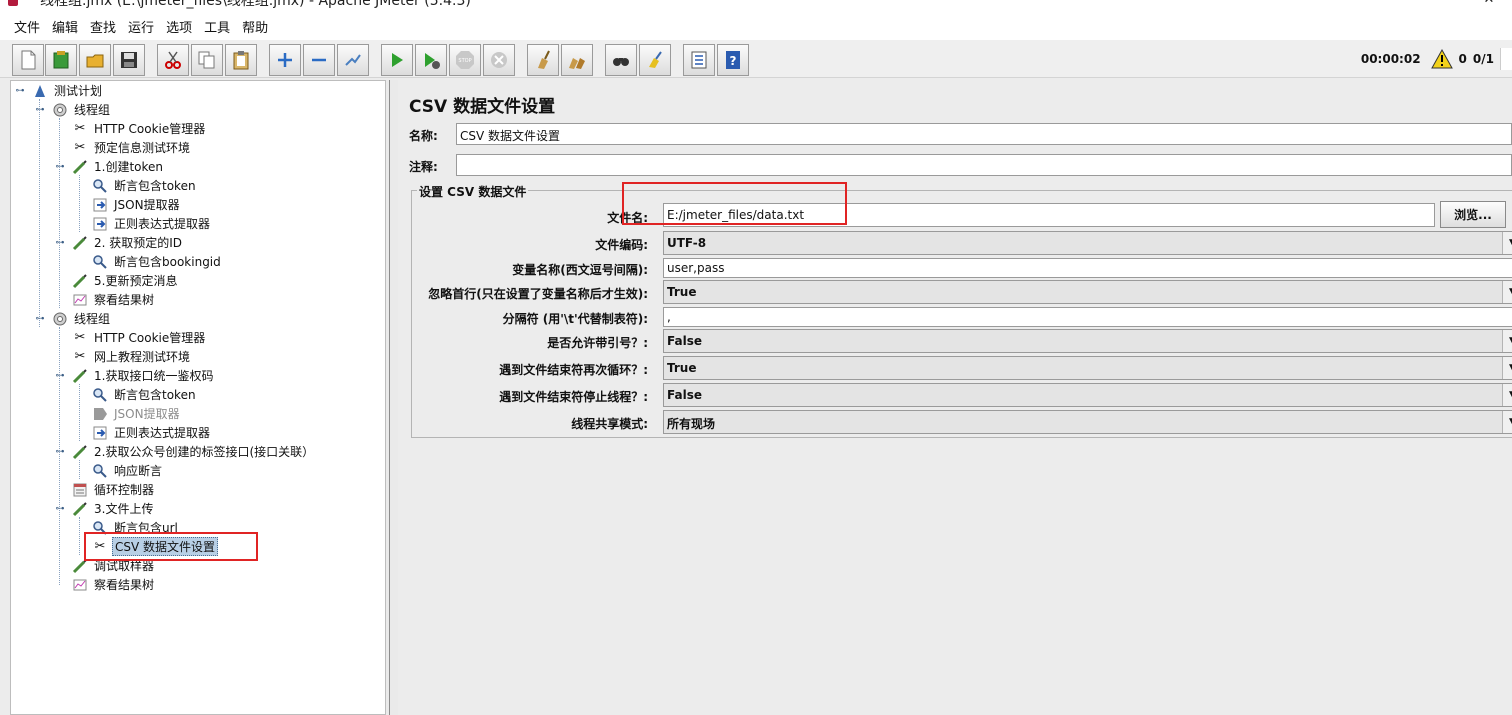 This screenshot has width=1512, height=715. I want to click on tree-node-assertion: 断言包含url, so click(135, 527).